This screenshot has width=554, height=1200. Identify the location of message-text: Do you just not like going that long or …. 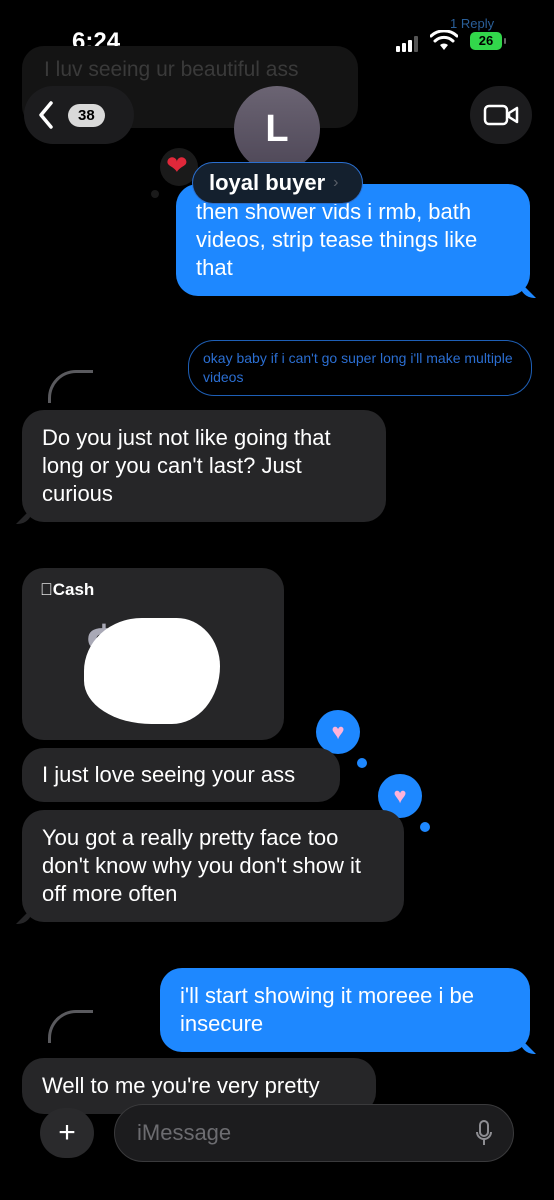
(186, 465).